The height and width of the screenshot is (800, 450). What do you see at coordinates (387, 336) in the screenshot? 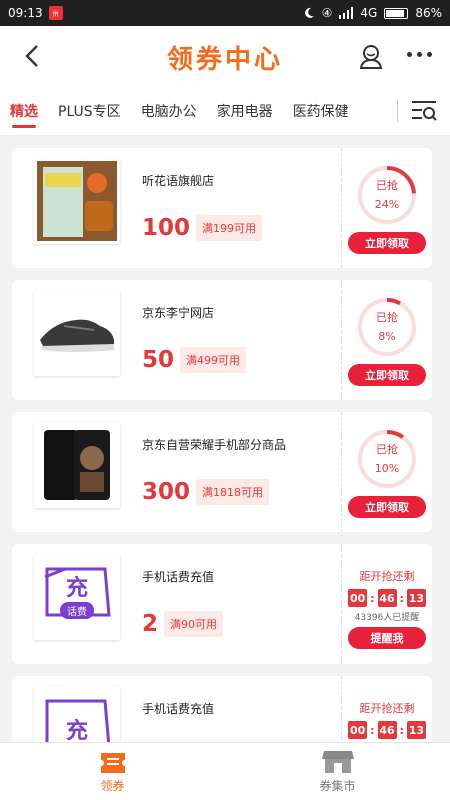
I see `claimed-percent: 8%` at bounding box center [387, 336].